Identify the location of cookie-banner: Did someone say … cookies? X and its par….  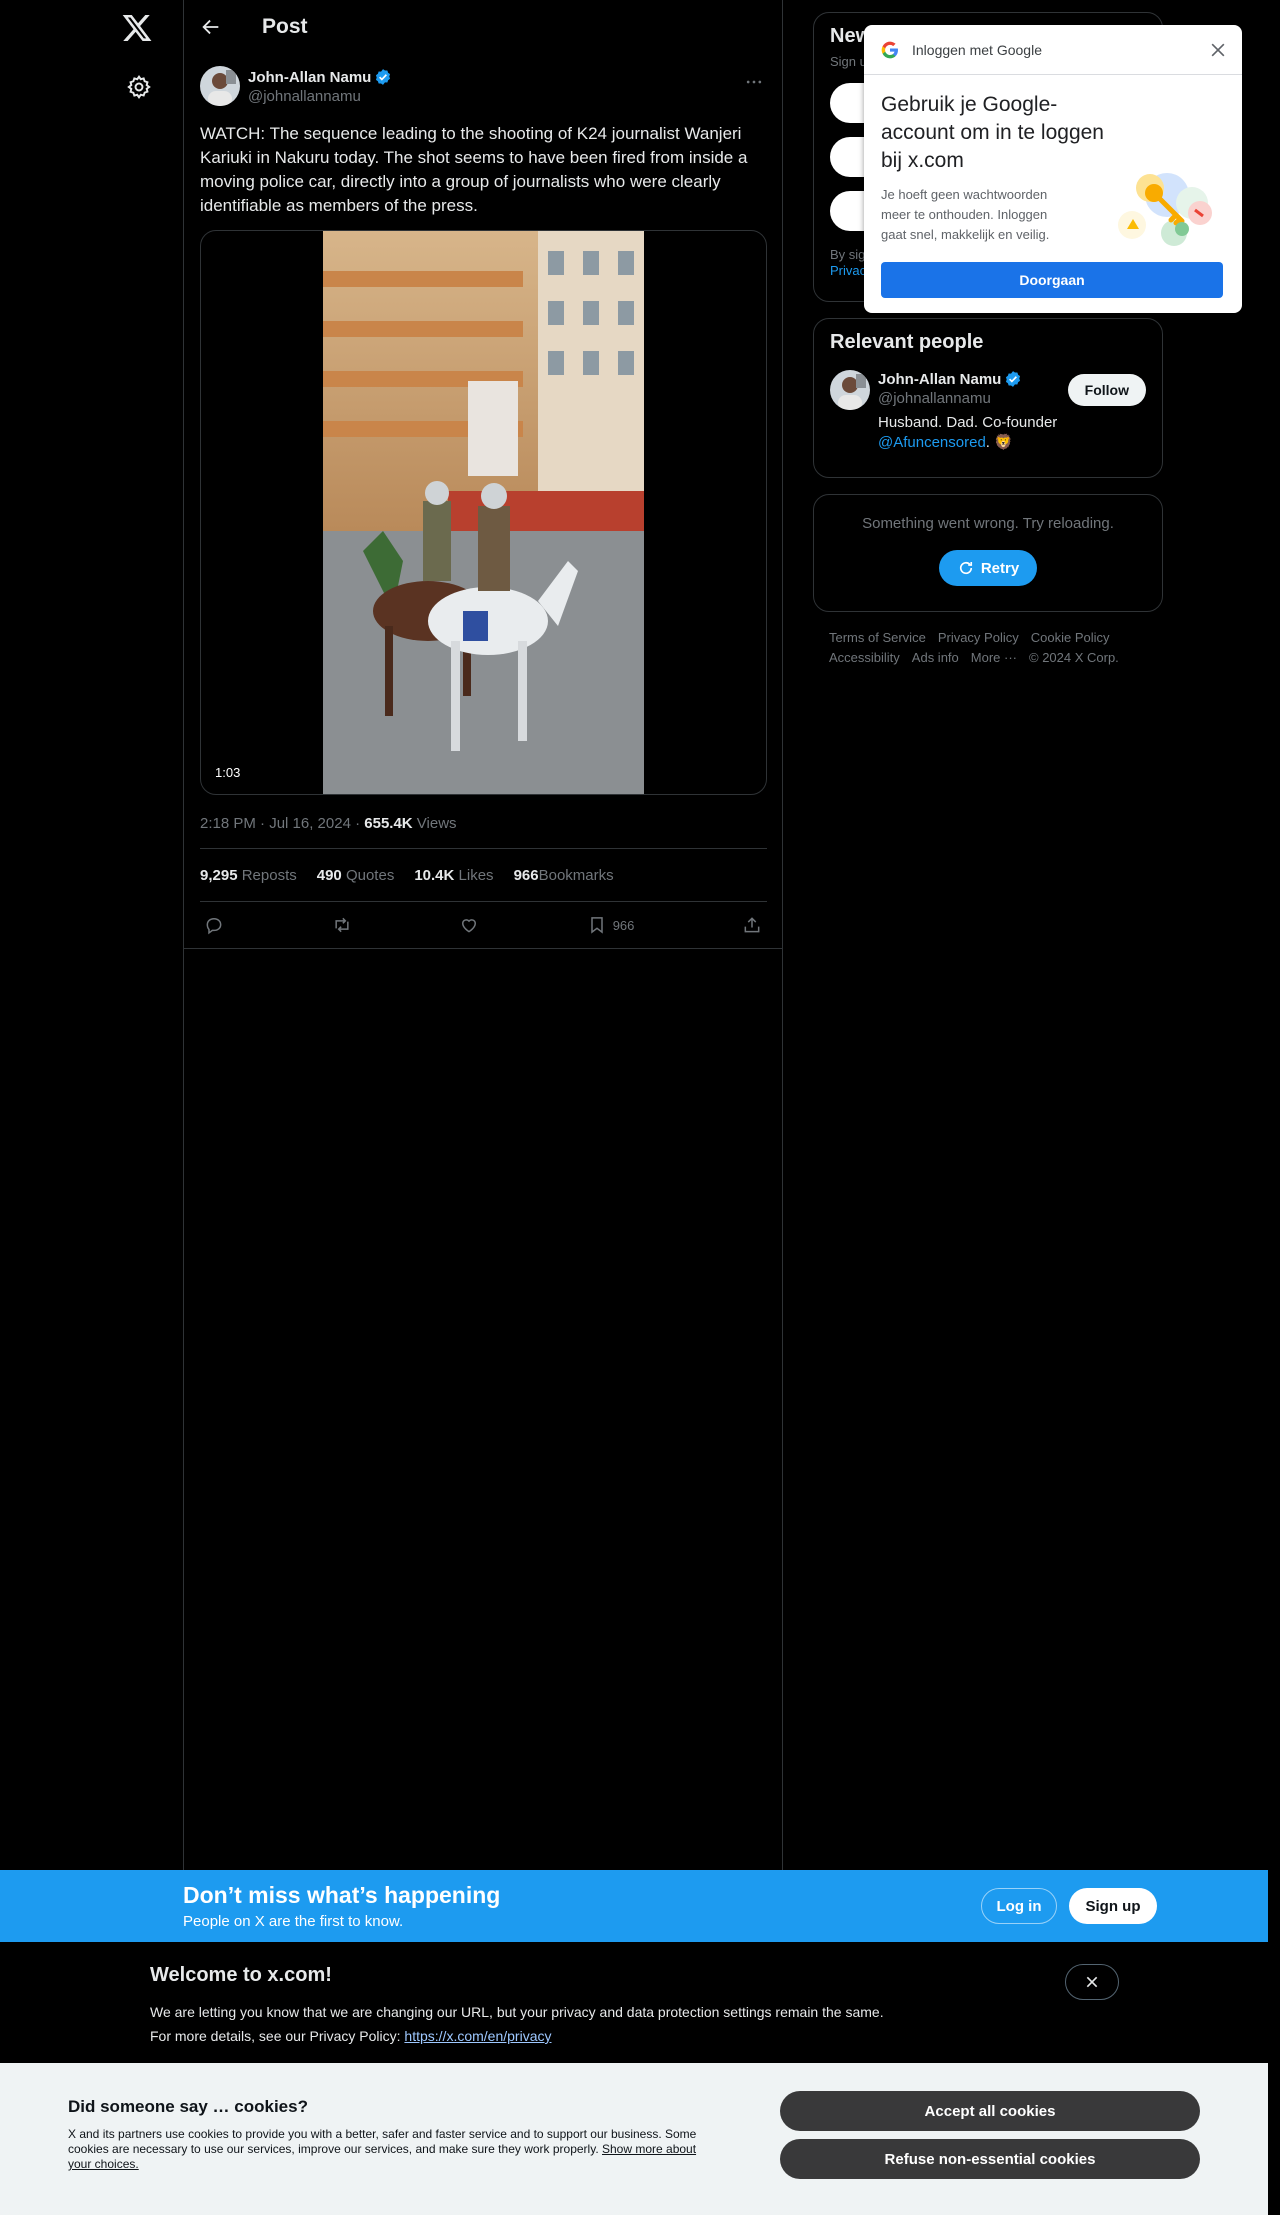
(634, 2139).